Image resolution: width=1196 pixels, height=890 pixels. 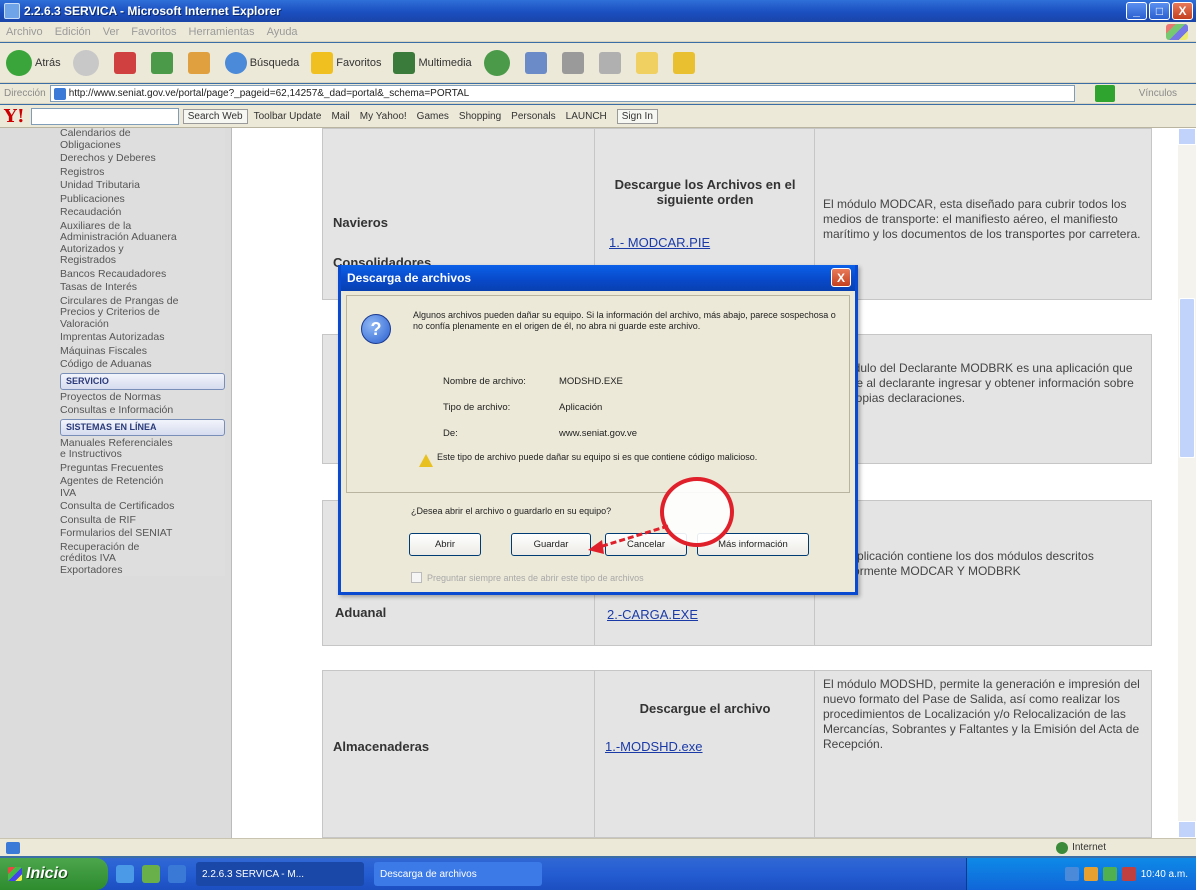 I want to click on scroll-up-icon, so click(x=1187, y=136).